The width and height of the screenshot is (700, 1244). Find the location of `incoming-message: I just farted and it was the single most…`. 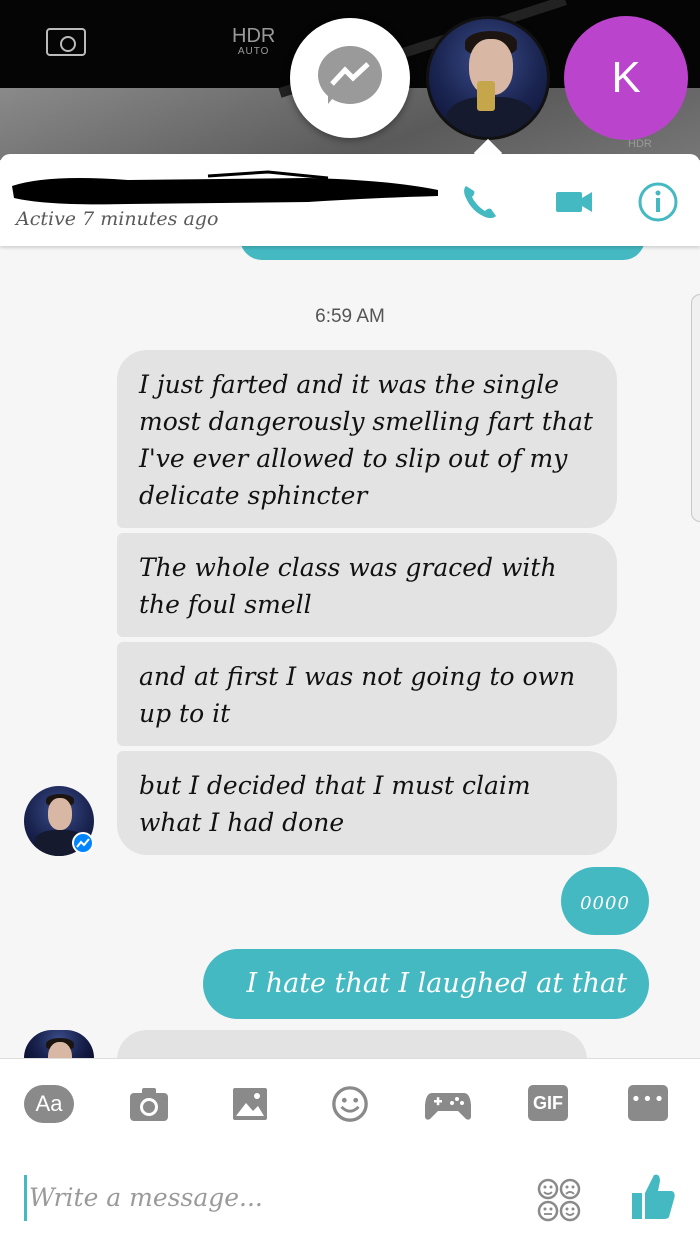

incoming-message: I just farted and it was the single most… is located at coordinates (367, 439).